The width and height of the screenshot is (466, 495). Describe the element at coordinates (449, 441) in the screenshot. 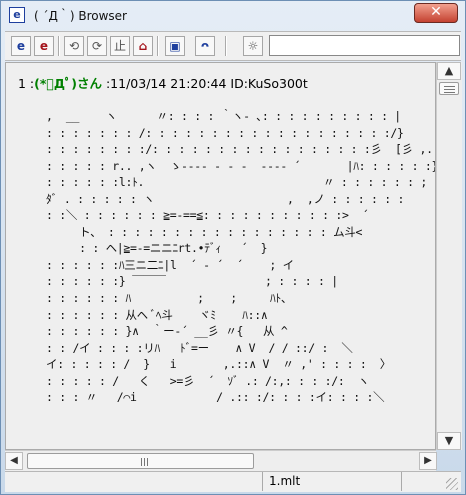

I see `scroll-down-button: ▼` at that location.